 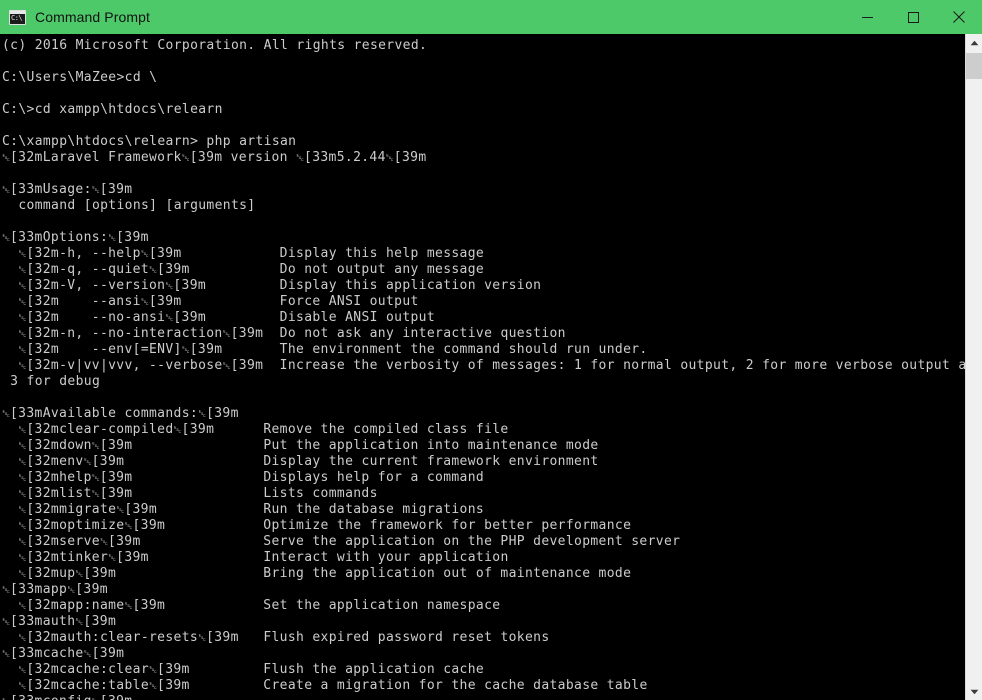 I want to click on console-line: C:\Users\MaZee>cd \, so click(x=80, y=77).